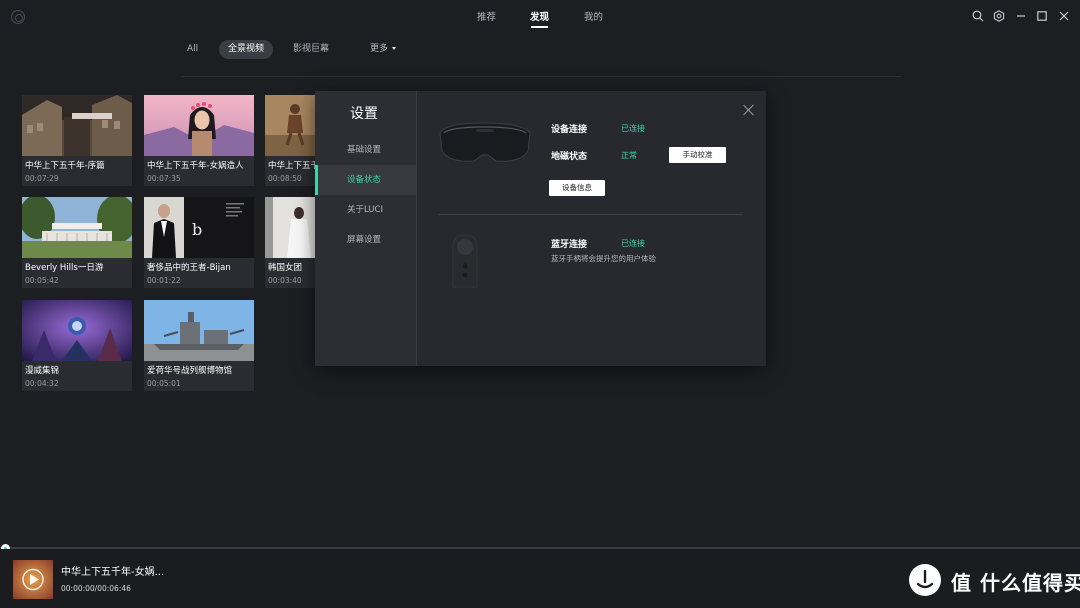 The image size is (1080, 608). Describe the element at coordinates (485, 143) in the screenshot. I see `headset-image` at that location.